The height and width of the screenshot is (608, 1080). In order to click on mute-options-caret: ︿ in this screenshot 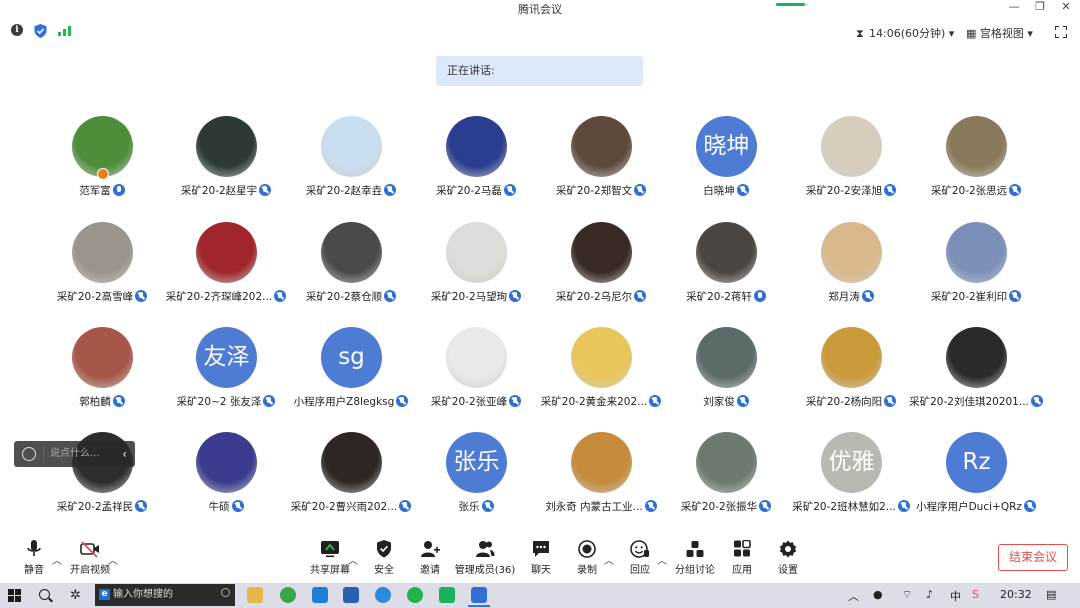, I will do `click(57, 559)`.